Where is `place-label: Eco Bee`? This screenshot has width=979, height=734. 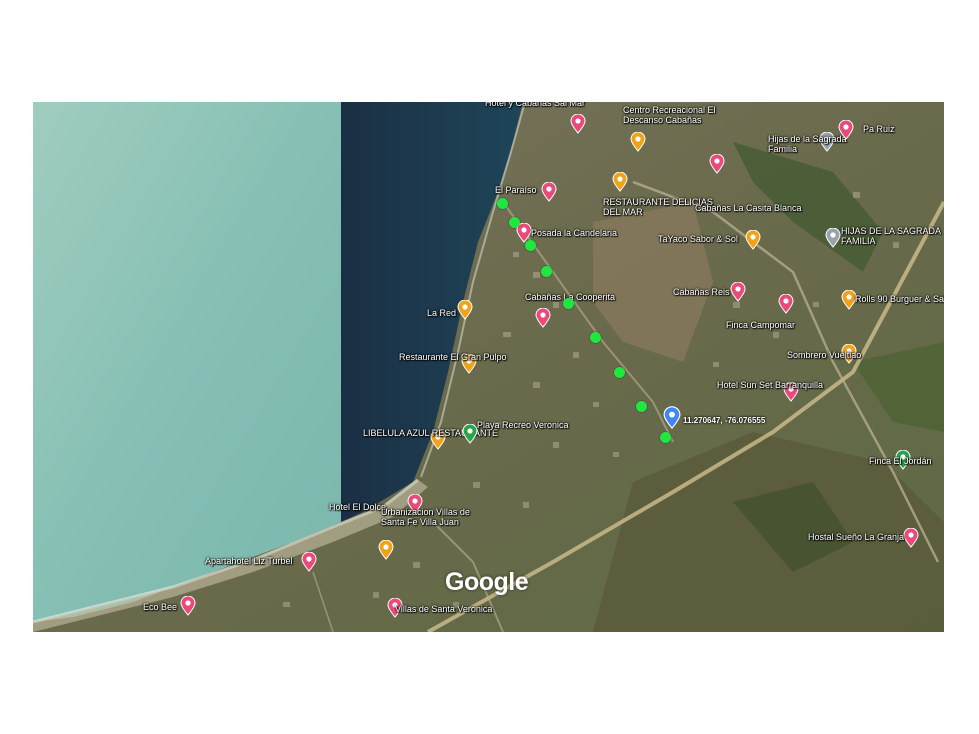 place-label: Eco Bee is located at coordinates (160, 607).